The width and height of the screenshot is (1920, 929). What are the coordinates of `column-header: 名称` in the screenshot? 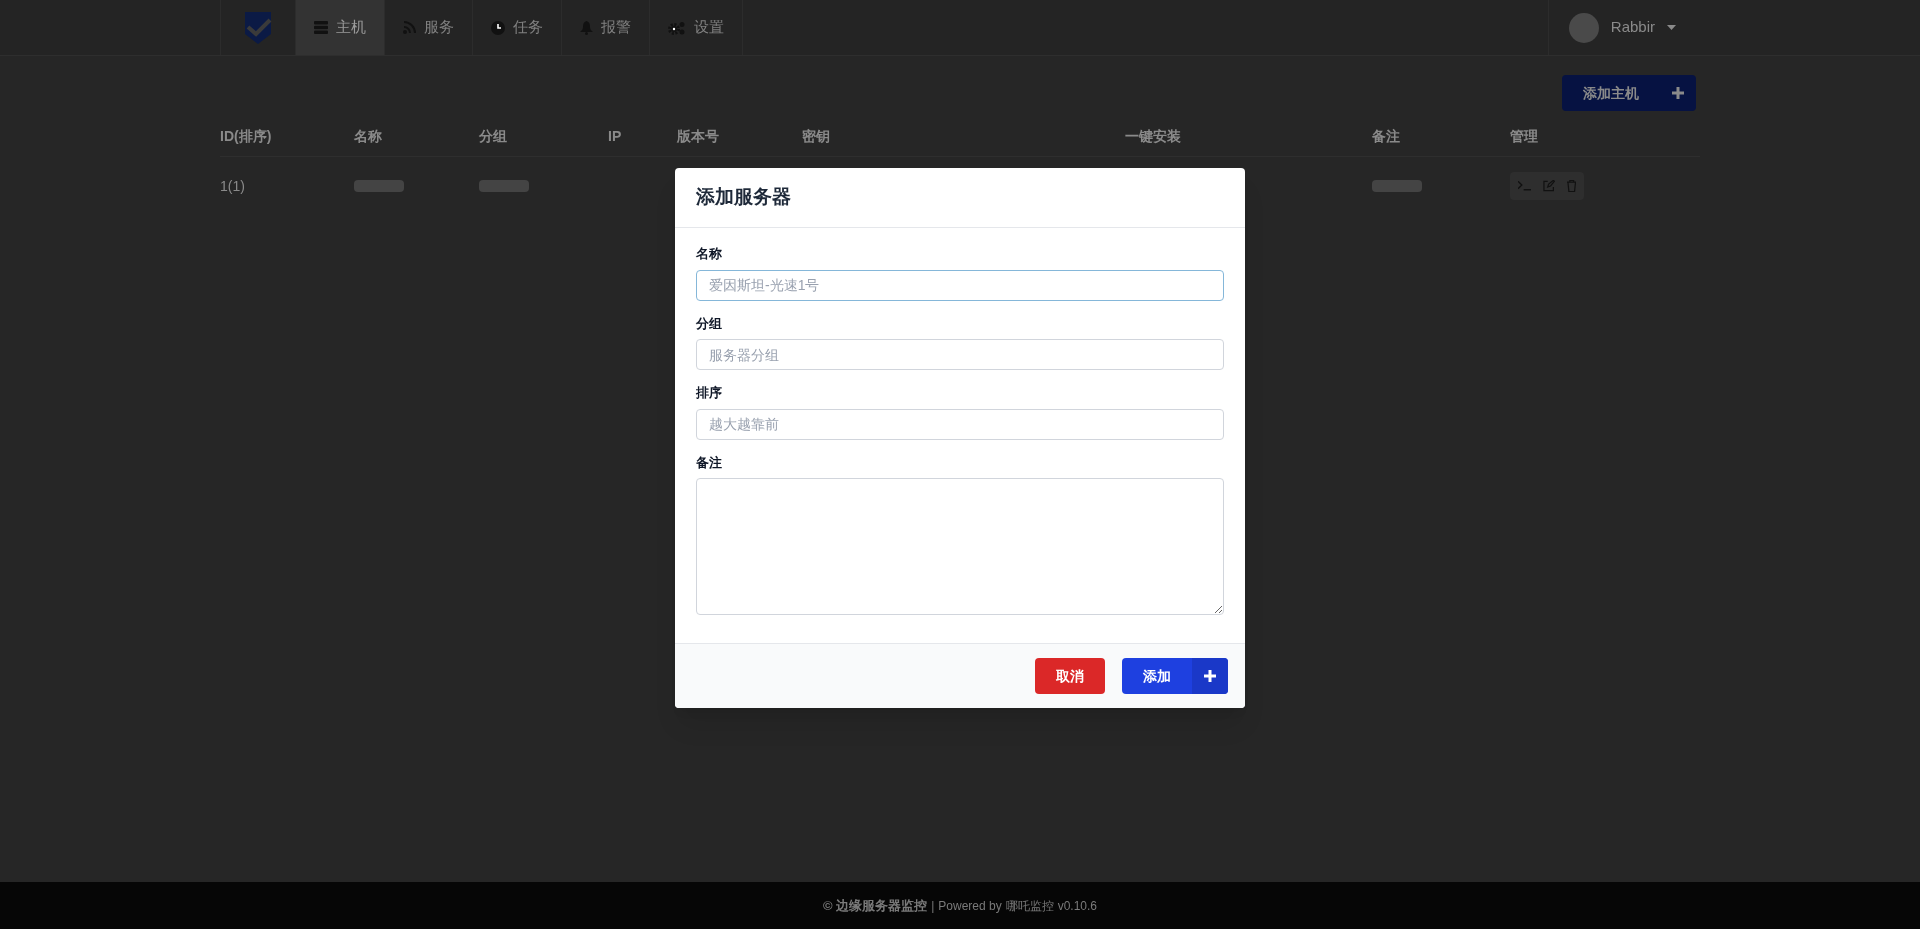 It's located at (368, 136).